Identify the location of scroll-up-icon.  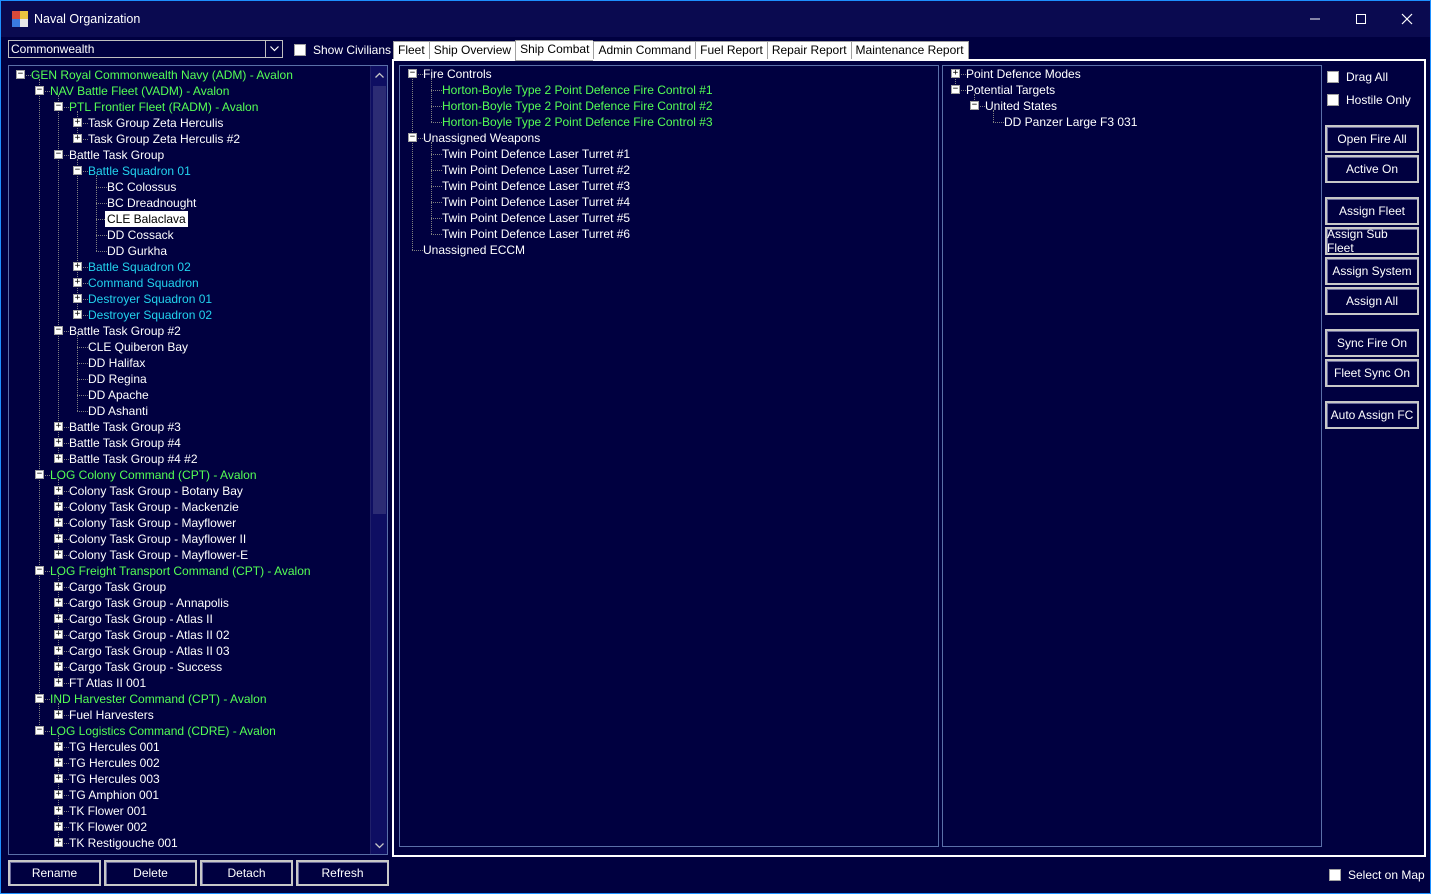
(379, 74).